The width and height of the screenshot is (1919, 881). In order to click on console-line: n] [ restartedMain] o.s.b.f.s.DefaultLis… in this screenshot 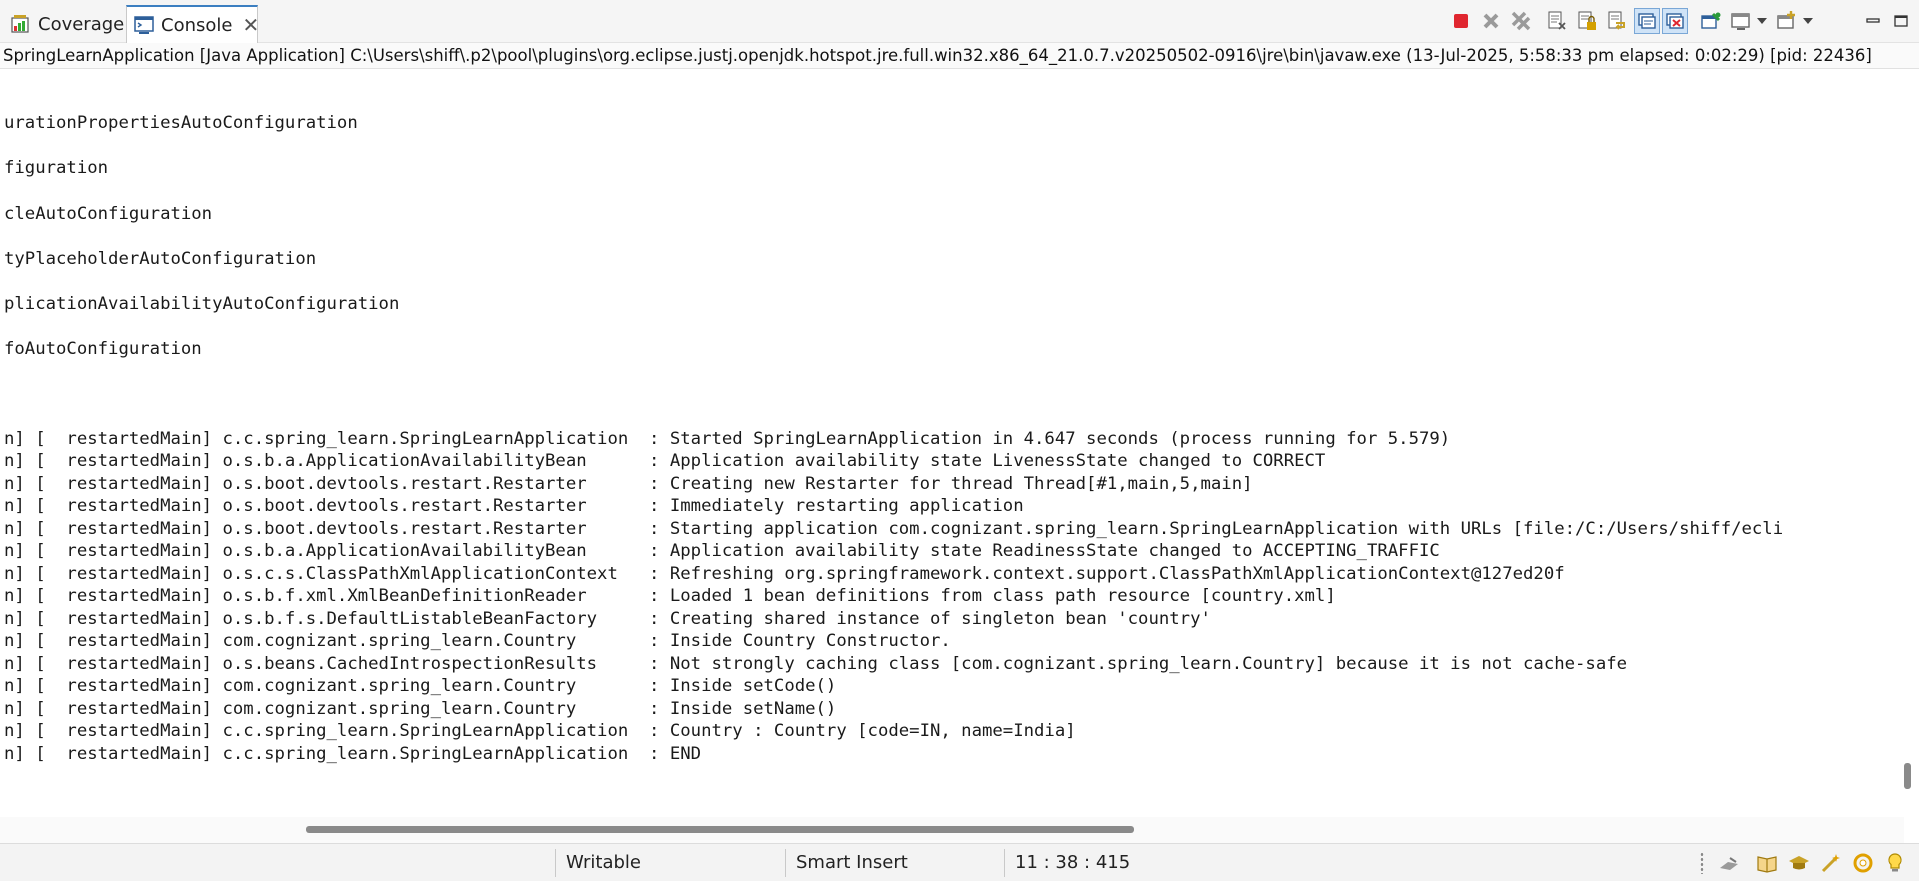, I will do `click(607, 619)`.